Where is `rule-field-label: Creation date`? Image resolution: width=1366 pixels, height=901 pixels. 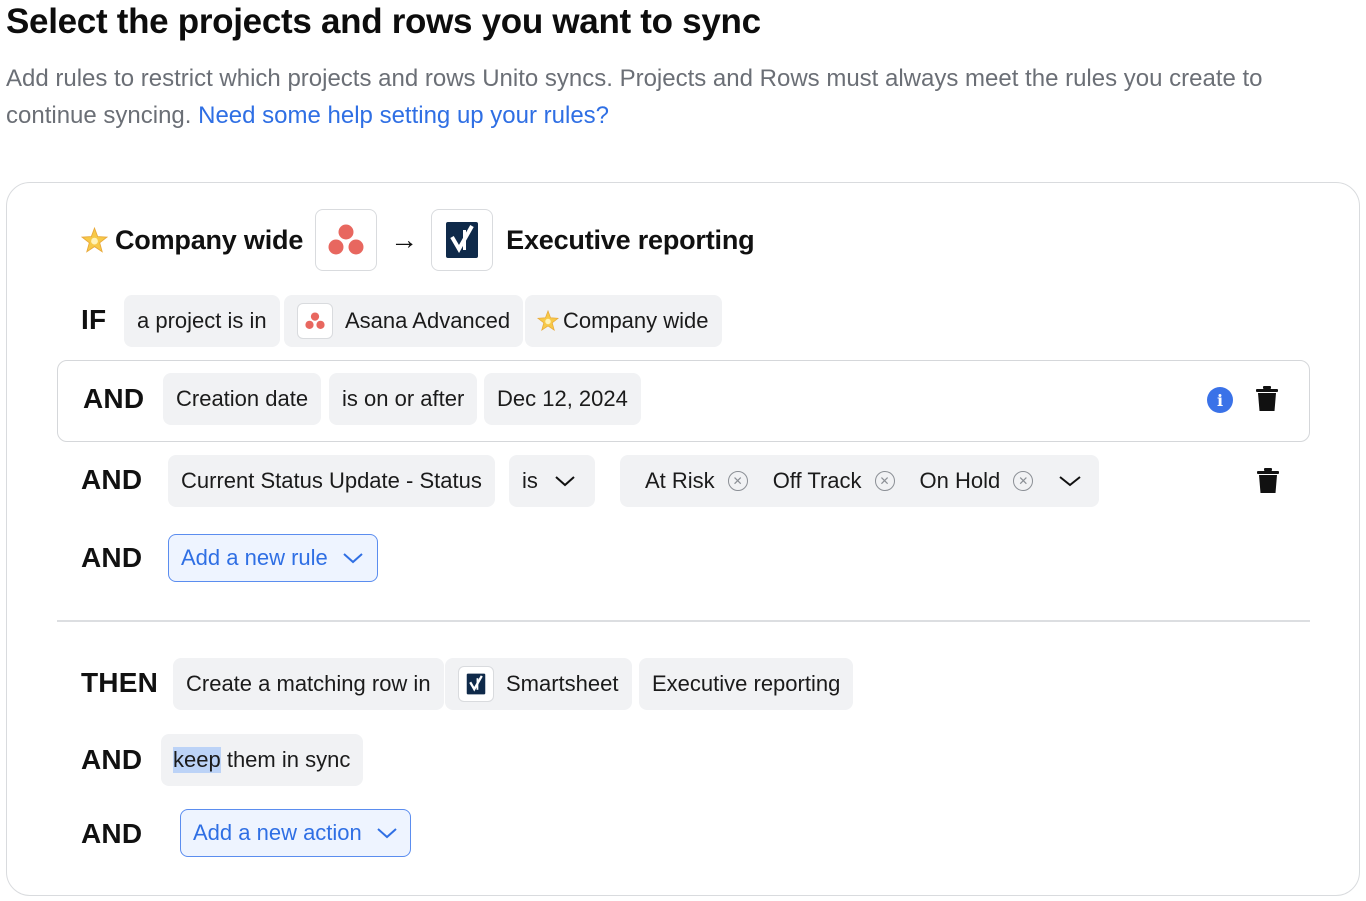
rule-field-label: Creation date is located at coordinates (242, 398).